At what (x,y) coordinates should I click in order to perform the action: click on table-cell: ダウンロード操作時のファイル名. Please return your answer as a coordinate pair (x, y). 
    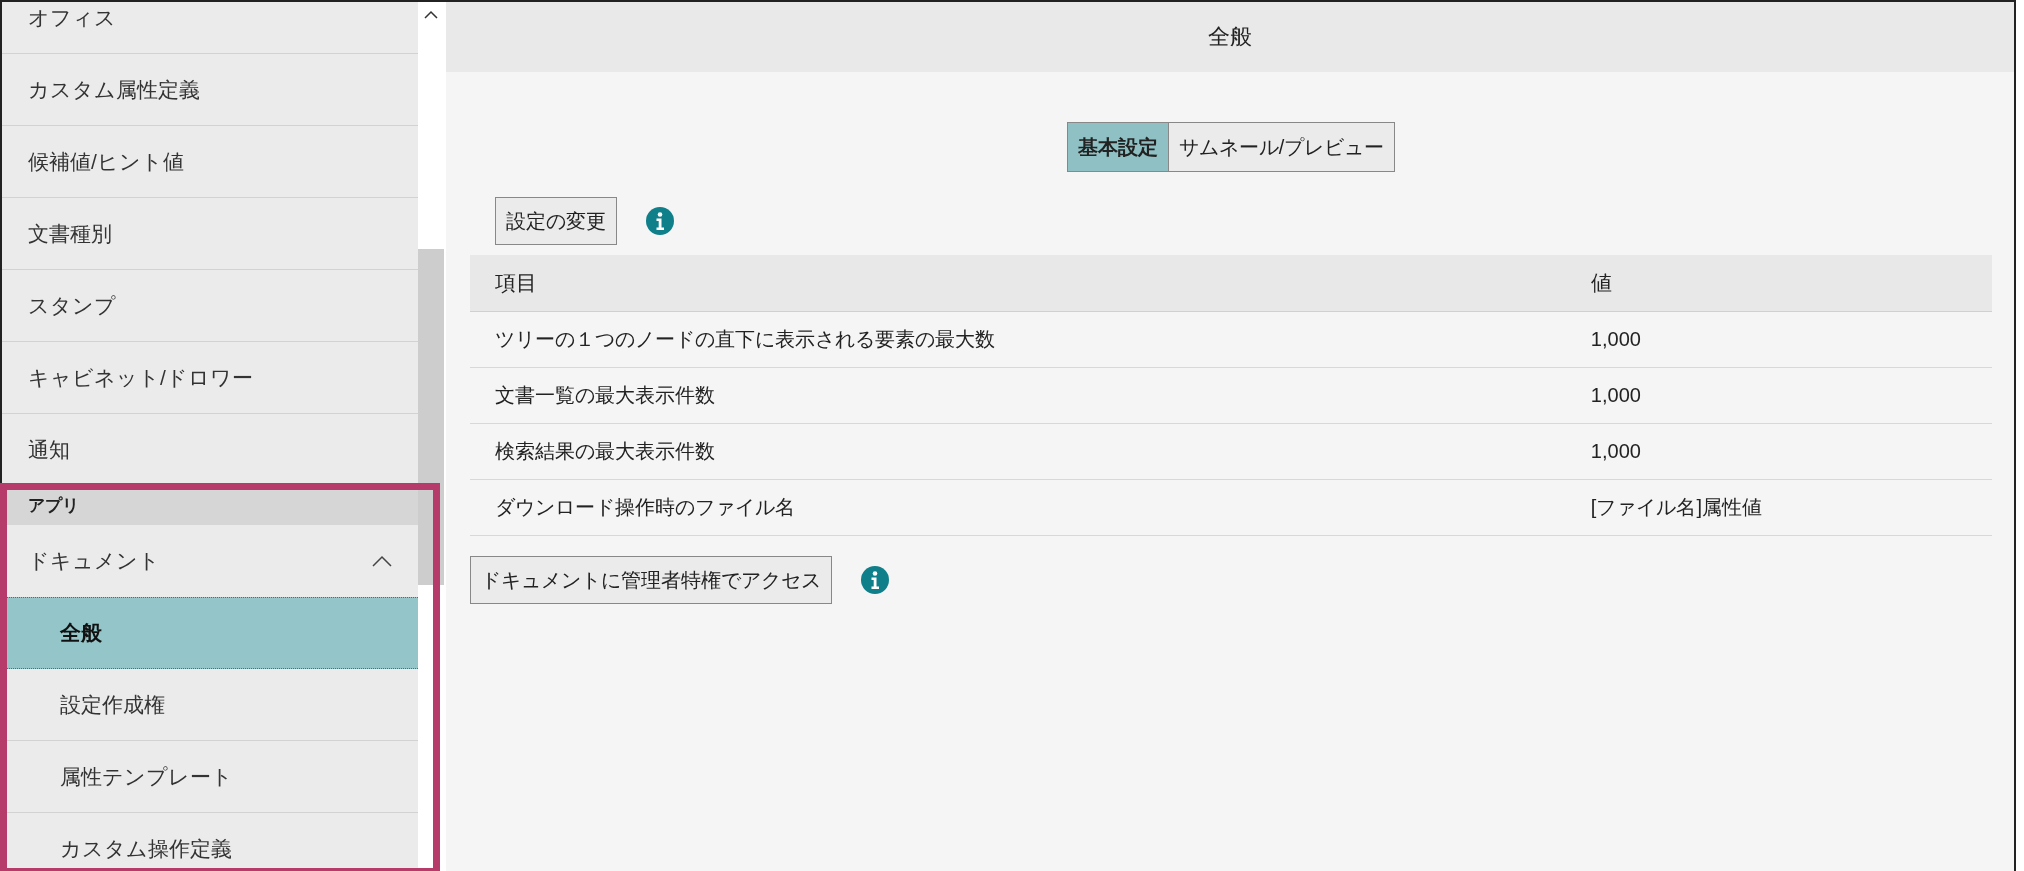
    Looking at the image, I should click on (1018, 507).